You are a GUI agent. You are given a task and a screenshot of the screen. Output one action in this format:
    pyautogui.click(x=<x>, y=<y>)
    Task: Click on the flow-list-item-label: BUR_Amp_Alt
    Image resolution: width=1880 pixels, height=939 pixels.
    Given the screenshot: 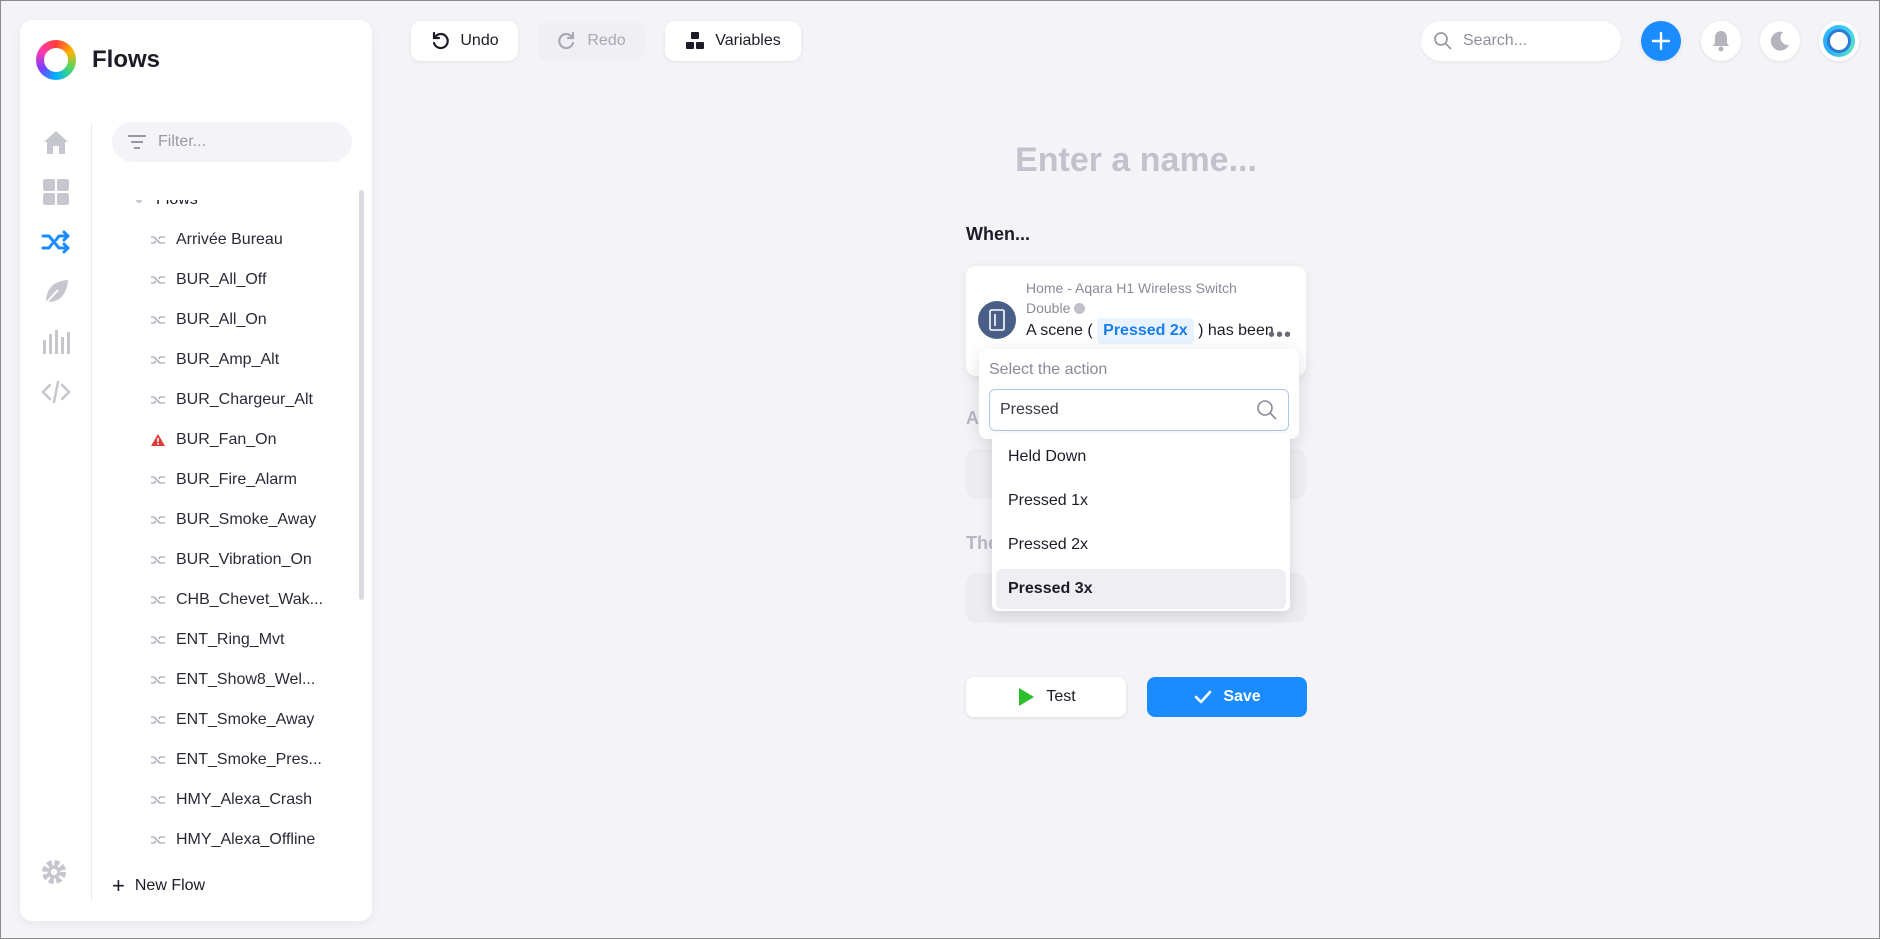 What is the action you would take?
    pyautogui.click(x=228, y=359)
    